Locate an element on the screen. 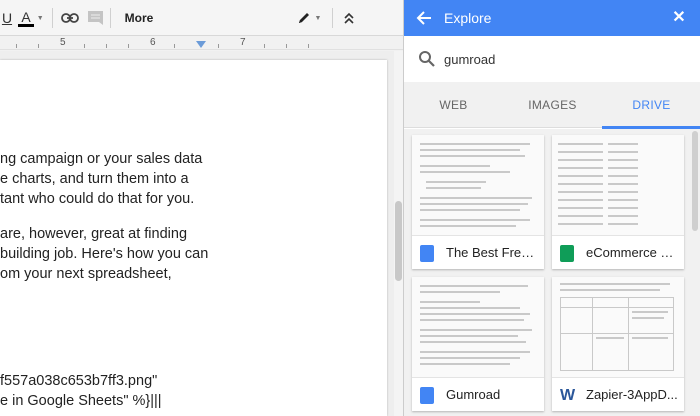 The width and height of the screenshot is (700, 416). hide-menus-button is located at coordinates (349, 18).